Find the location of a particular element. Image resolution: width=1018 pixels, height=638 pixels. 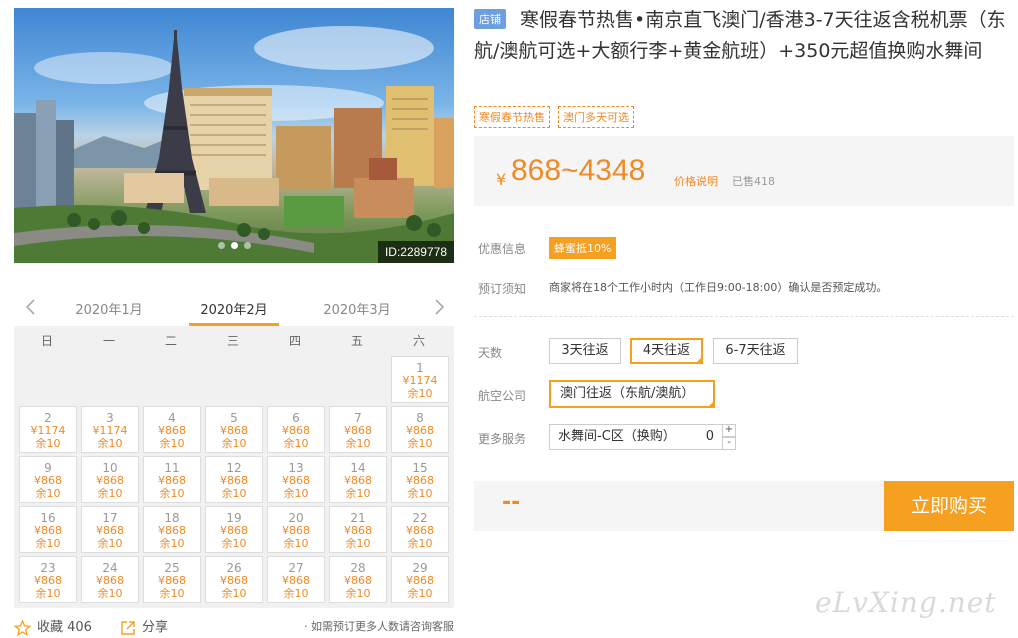

calendar-day-cell: 26 ¥868 余10 is located at coordinates (234, 579).